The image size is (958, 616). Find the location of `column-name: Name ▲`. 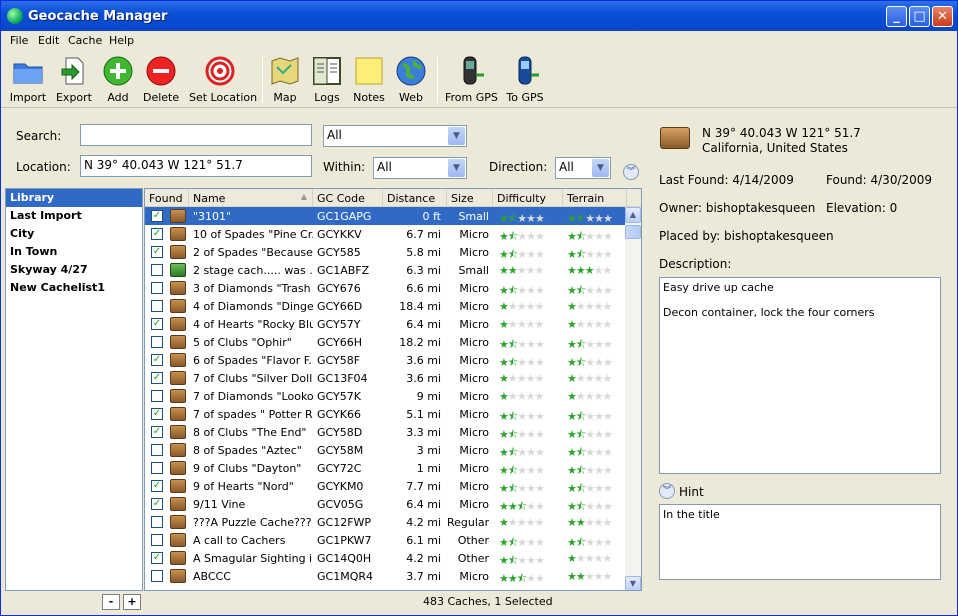

column-name: Name ▲ is located at coordinates (251, 198).